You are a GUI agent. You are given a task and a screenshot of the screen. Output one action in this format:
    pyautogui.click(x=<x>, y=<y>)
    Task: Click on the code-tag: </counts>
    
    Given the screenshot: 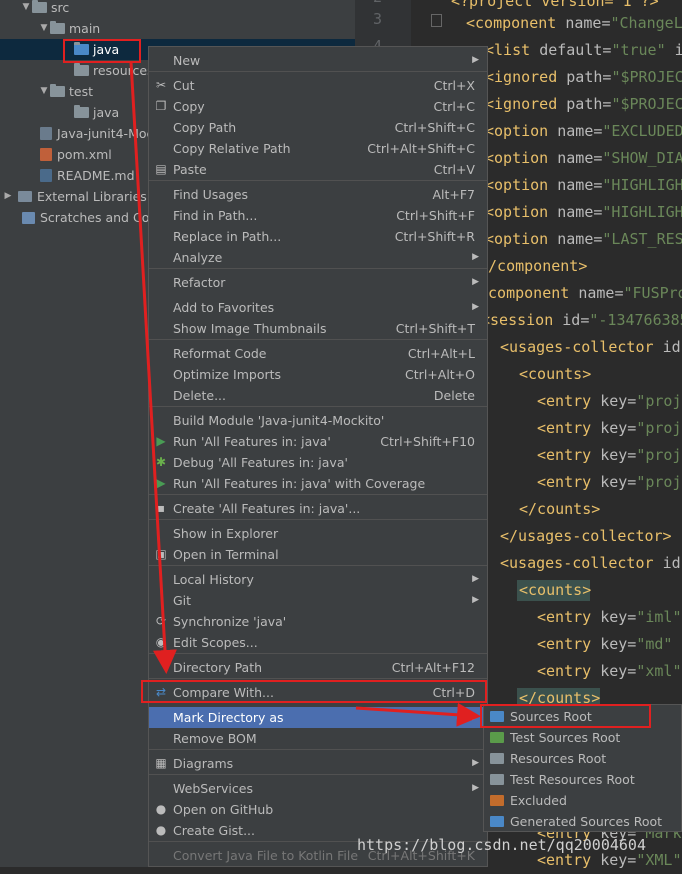 What is the action you would take?
    pyautogui.click(x=559, y=509)
    